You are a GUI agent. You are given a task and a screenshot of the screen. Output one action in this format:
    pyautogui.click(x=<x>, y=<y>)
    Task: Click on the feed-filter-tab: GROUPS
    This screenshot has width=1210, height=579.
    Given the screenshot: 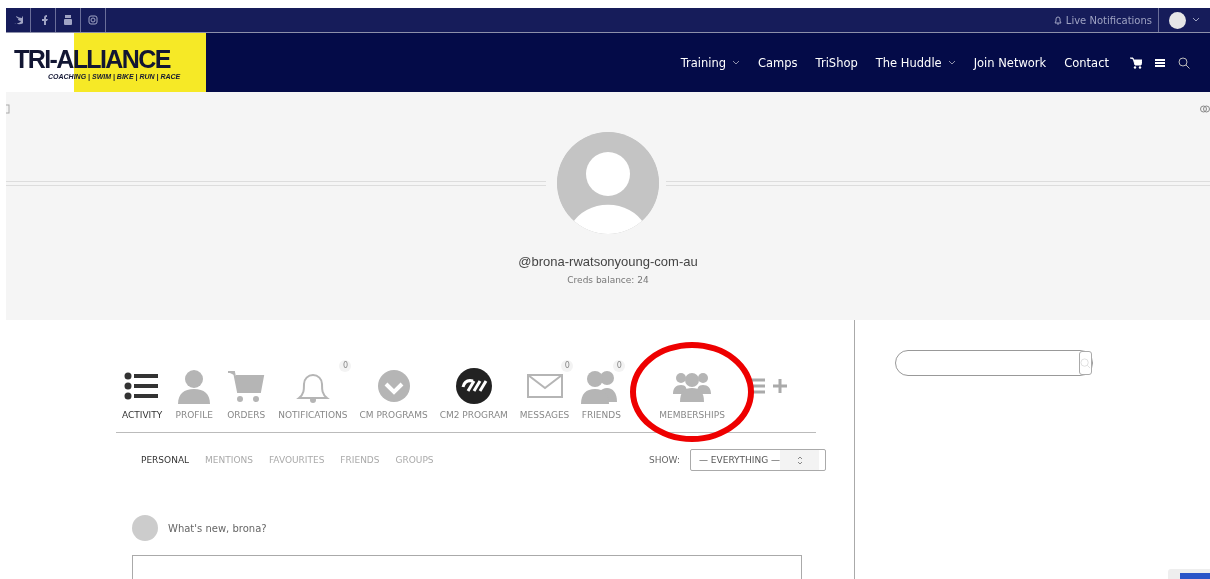 What is the action you would take?
    pyautogui.click(x=414, y=460)
    